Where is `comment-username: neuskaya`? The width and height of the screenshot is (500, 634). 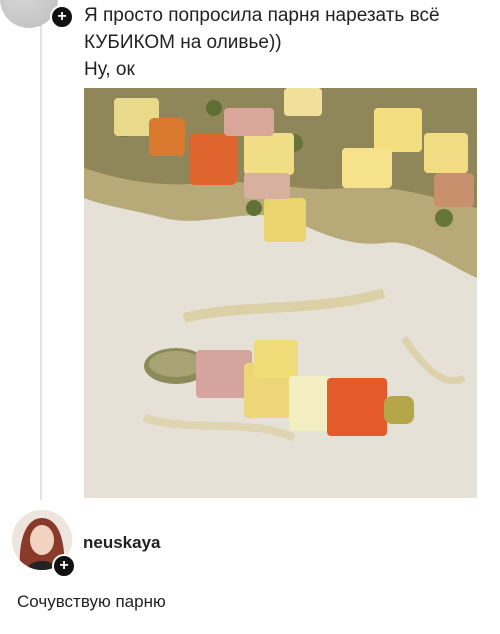
comment-username: neuskaya is located at coordinates (122, 543).